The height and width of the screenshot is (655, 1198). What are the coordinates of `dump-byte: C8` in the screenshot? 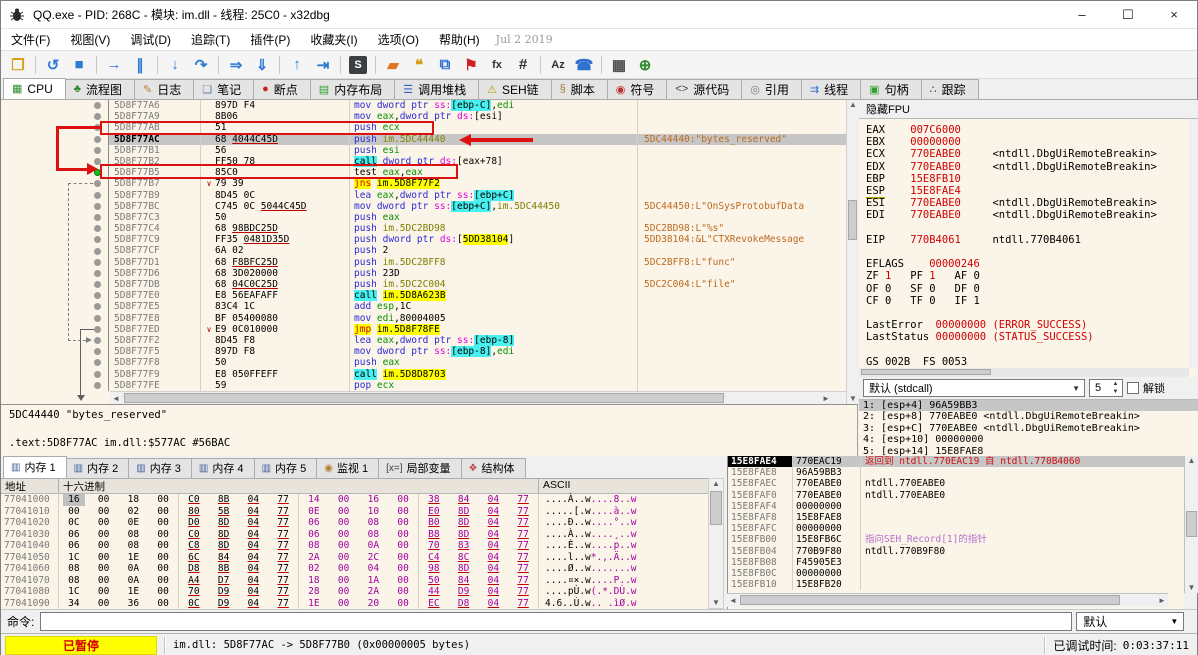 It's located at (194, 546).